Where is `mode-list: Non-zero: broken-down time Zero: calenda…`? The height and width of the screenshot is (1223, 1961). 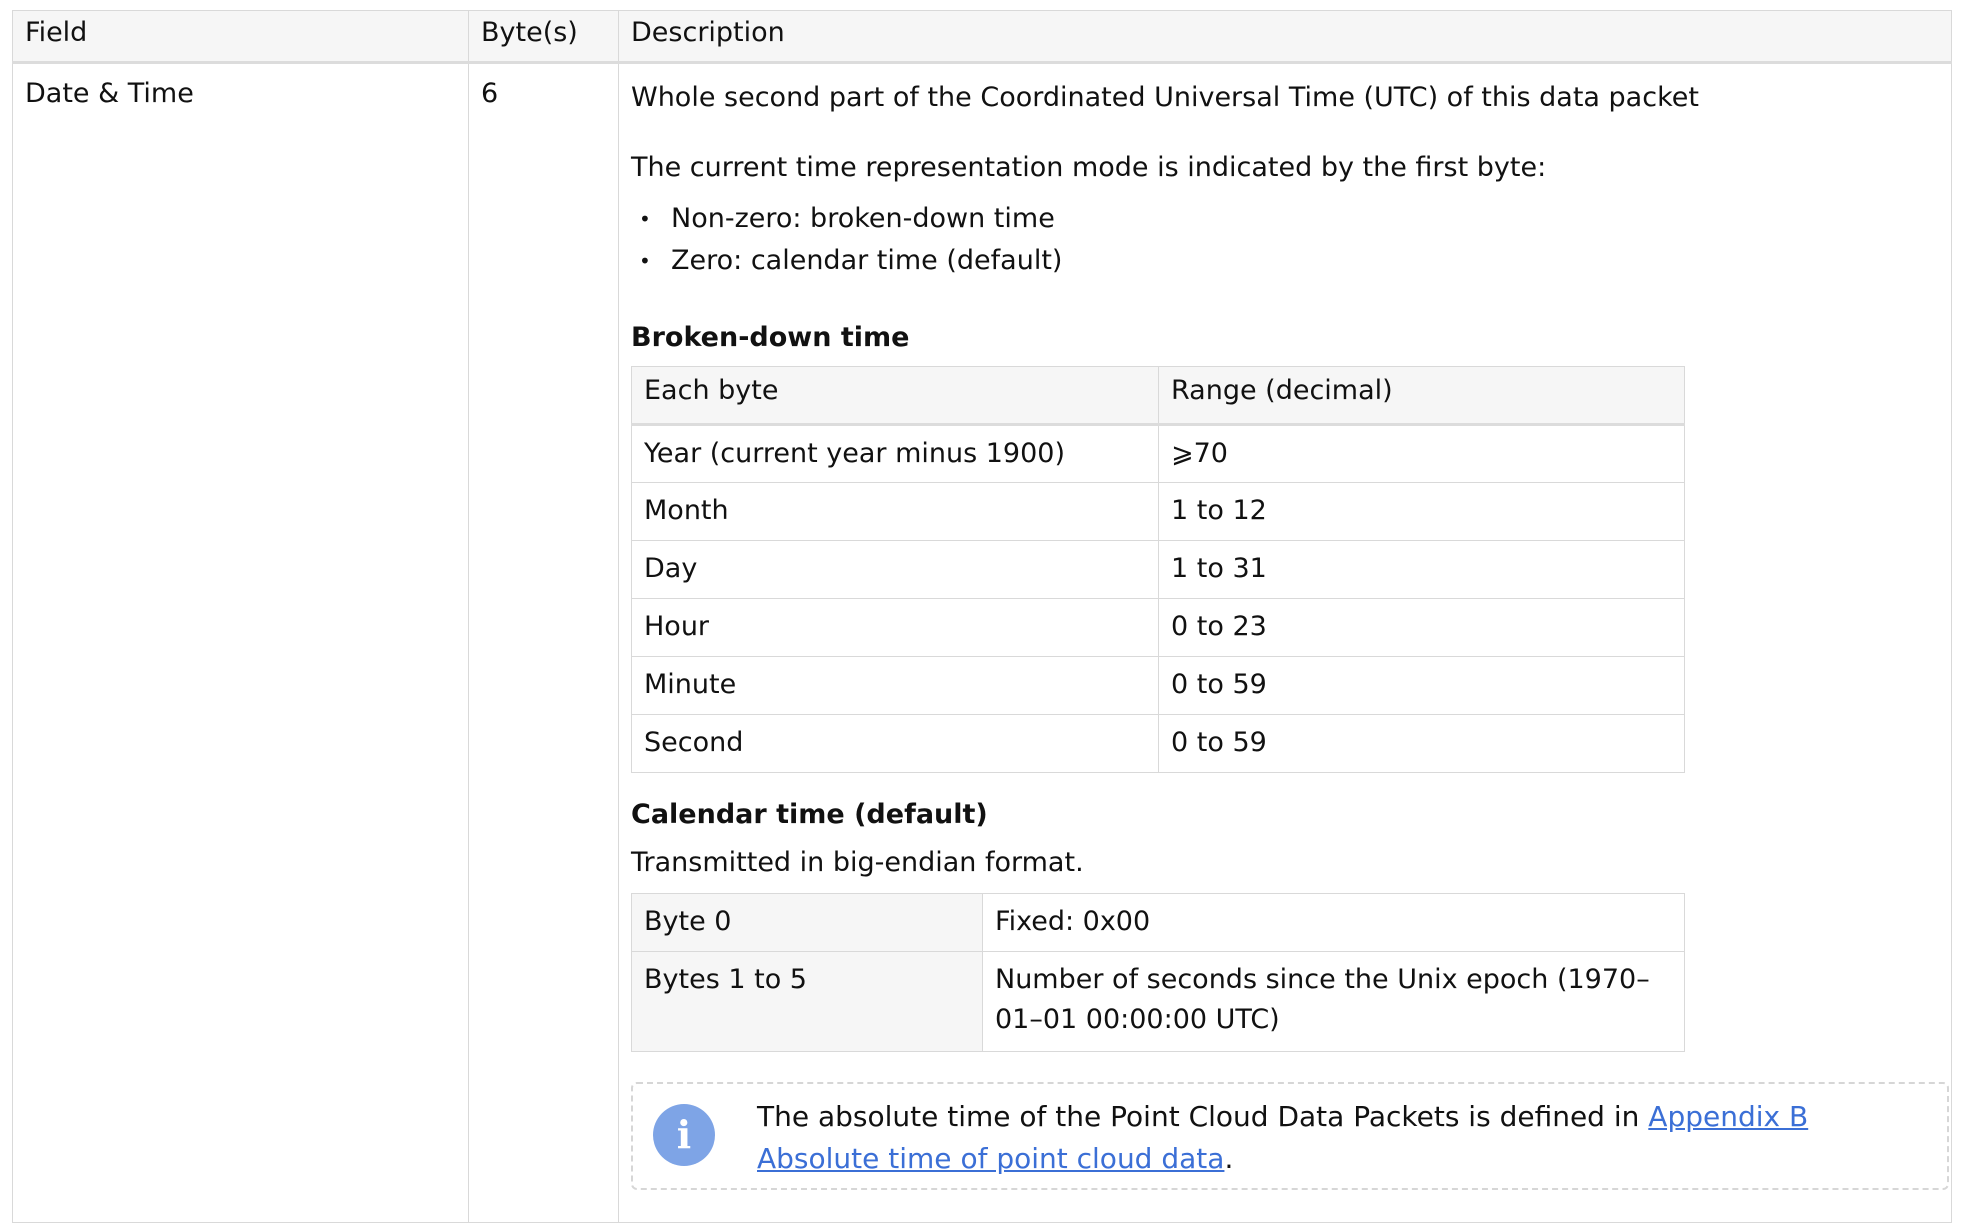
mode-list: Non-zero: broken-down time Zero: calenda… is located at coordinates (1285, 240).